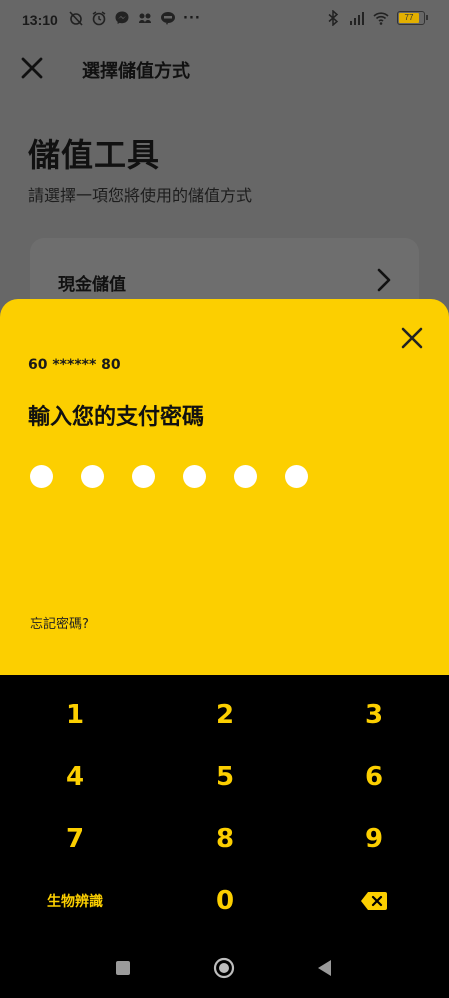  What do you see at coordinates (169, 476) in the screenshot?
I see `pin-input` at bounding box center [169, 476].